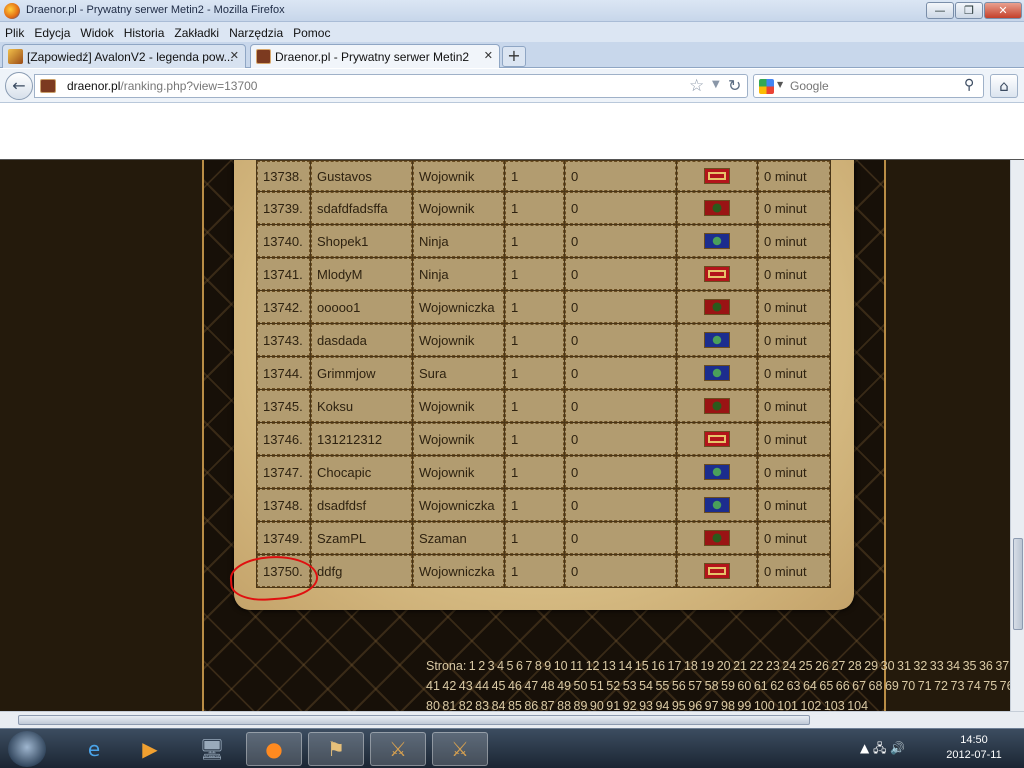 The image size is (1024, 768). What do you see at coordinates (794, 686) in the screenshot?
I see `page-link: 63` at bounding box center [794, 686].